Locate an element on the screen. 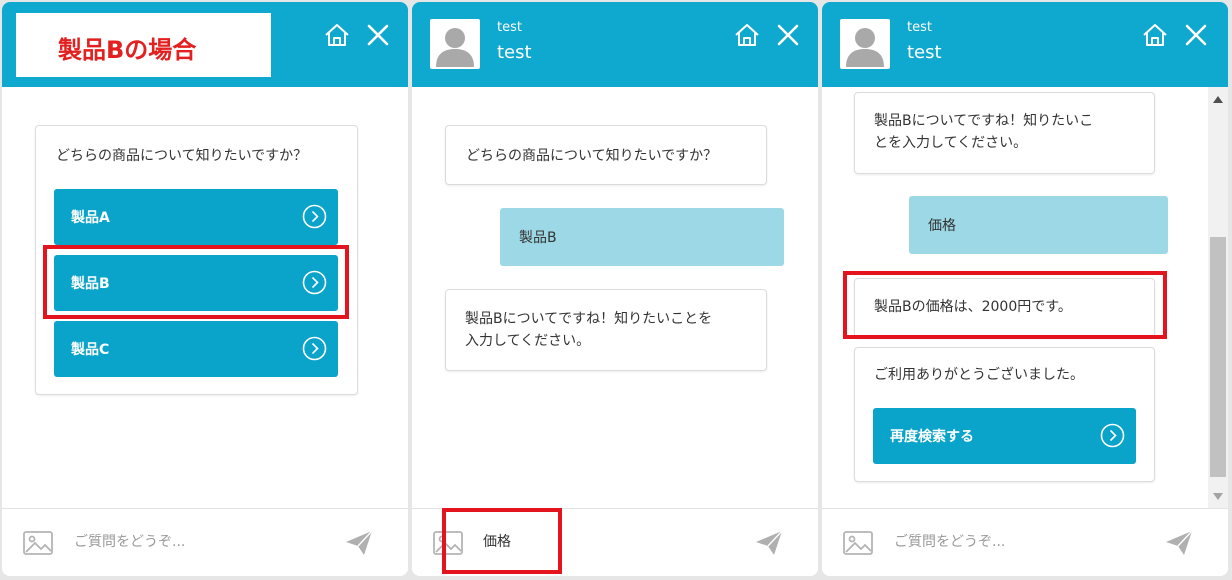 This screenshot has height=580, width=1232. option-button-product-a: 製品A is located at coordinates (196, 217).